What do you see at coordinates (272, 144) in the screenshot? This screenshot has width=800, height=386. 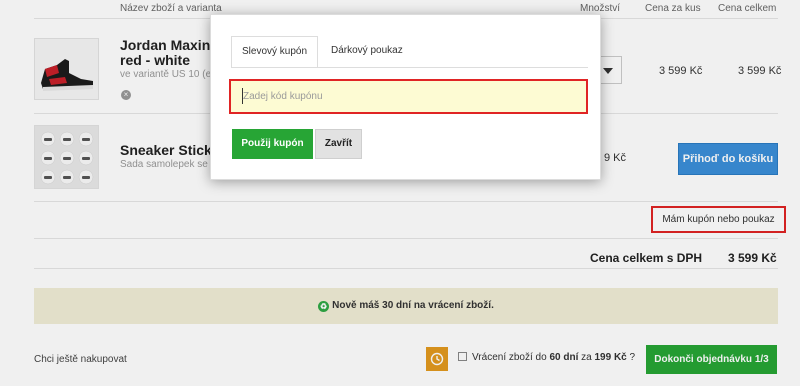 I see `apply-coupon-button: Použij kupón` at bounding box center [272, 144].